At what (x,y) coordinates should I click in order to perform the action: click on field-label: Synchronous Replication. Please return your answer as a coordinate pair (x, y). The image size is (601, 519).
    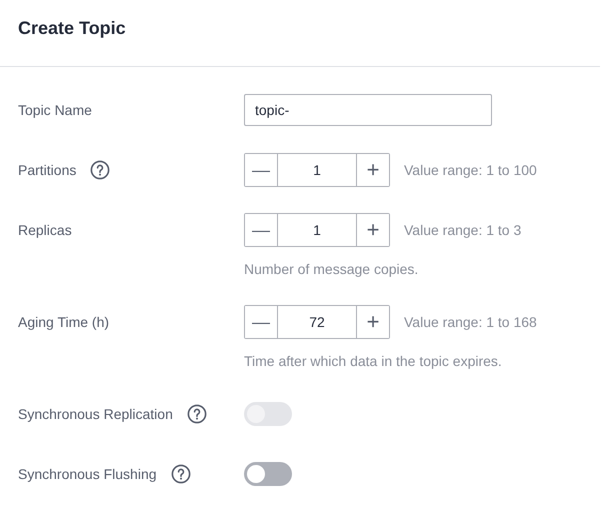
    Looking at the image, I should click on (95, 414).